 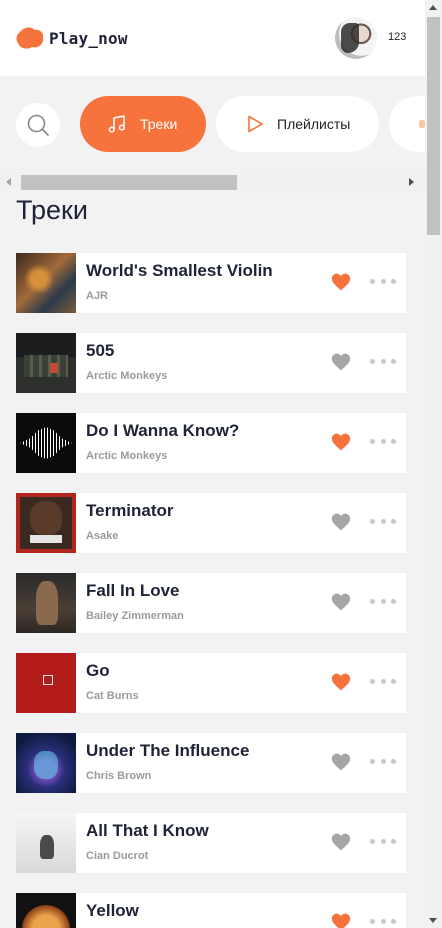 What do you see at coordinates (118, 776) in the screenshot?
I see `track-artist: Chris Brown` at bounding box center [118, 776].